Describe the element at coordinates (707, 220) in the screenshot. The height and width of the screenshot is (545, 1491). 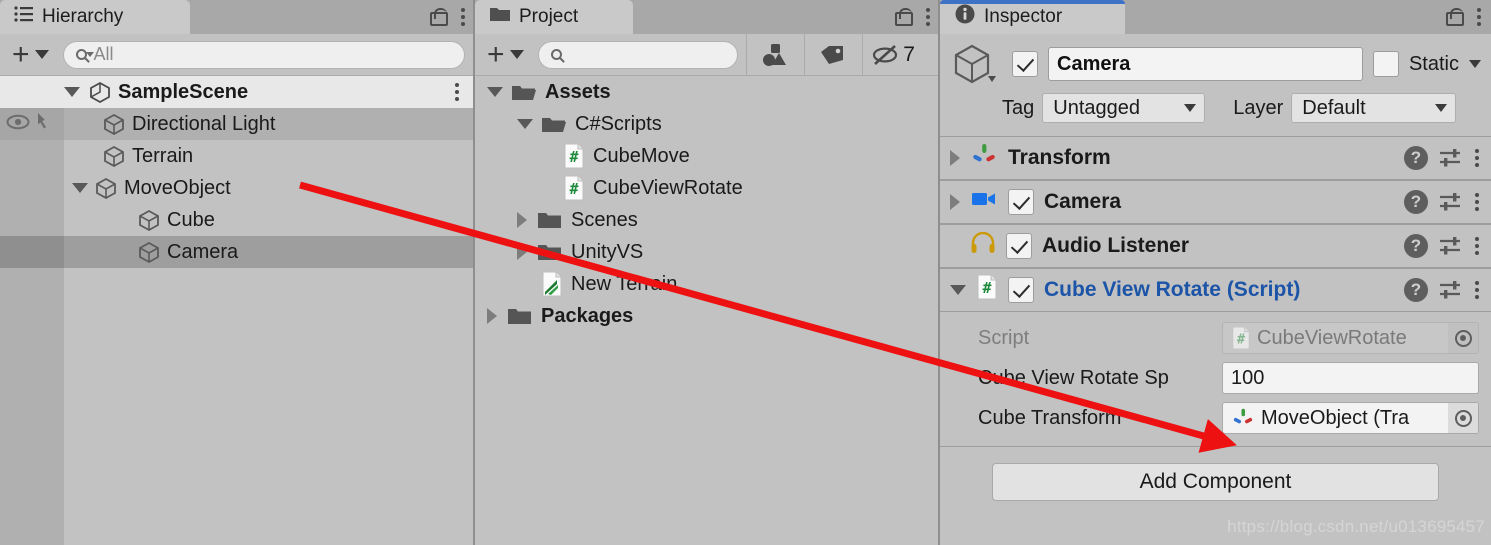
I see `project-row-scenes: Scenes` at that location.